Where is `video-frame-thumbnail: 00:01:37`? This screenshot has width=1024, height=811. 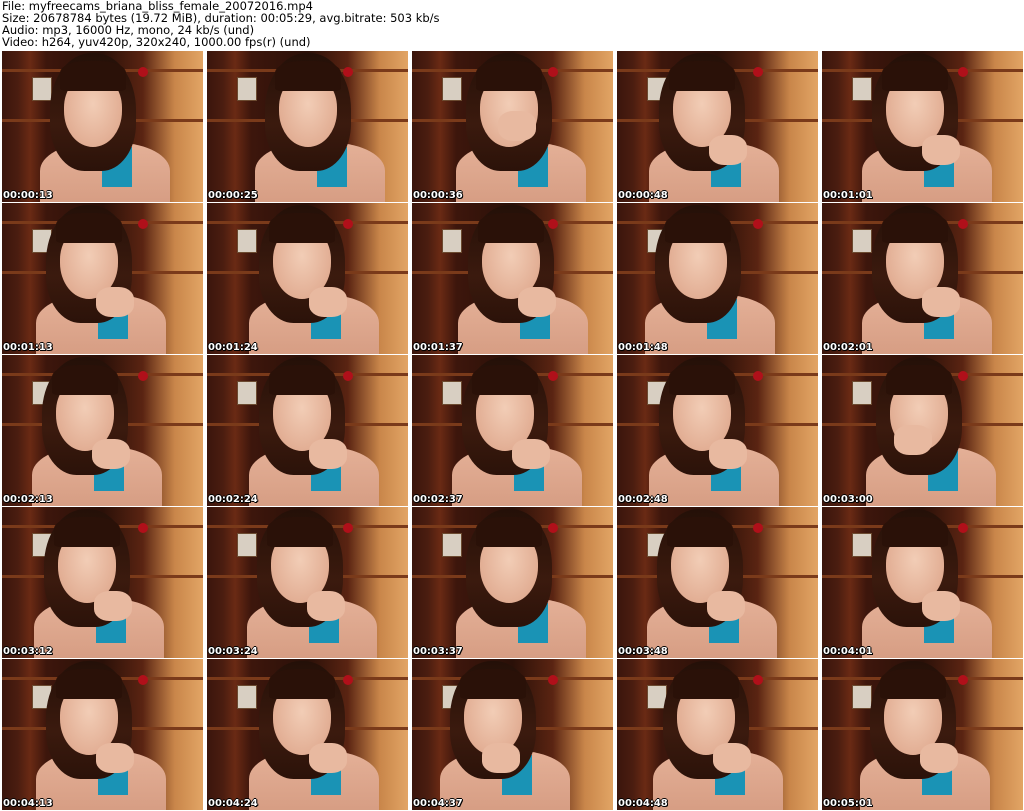
video-frame-thumbnail: 00:01:37 is located at coordinates (512, 278).